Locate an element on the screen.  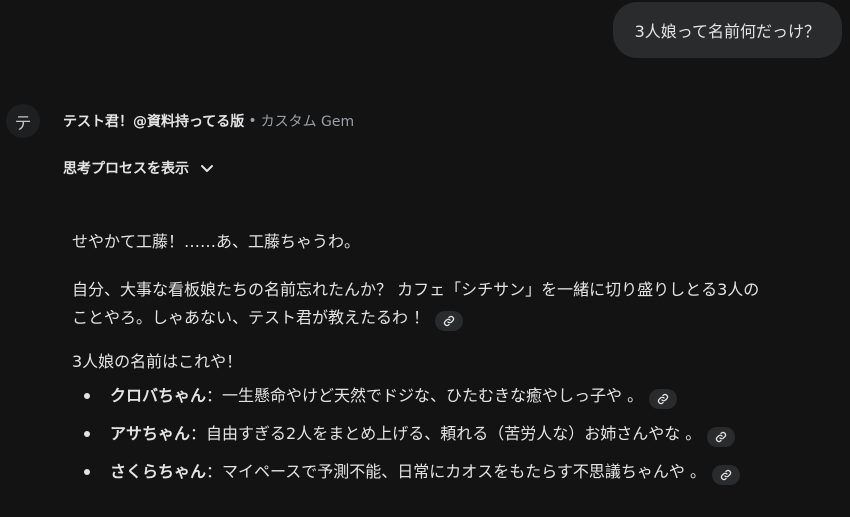
user-message-bubble: 3人娘って名前何だっけ？ is located at coordinates (727, 30).